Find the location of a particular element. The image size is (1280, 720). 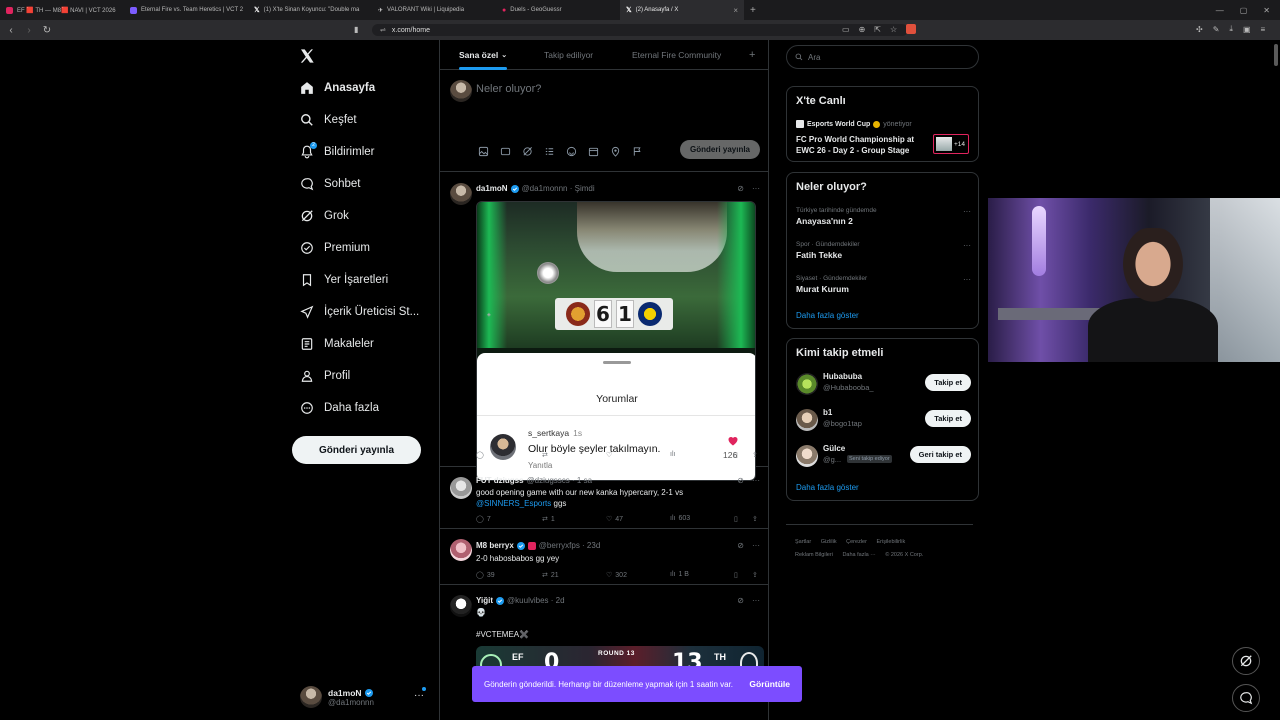

add-tab-button: + is located at coordinates (752, 55).